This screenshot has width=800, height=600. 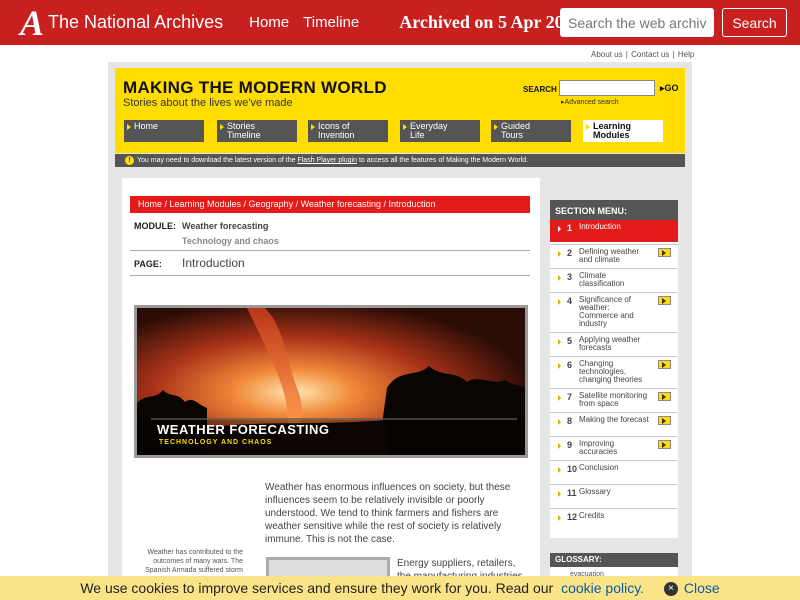 I want to click on section-item-2: 2 Defining weather and climate, so click(x=614, y=255).